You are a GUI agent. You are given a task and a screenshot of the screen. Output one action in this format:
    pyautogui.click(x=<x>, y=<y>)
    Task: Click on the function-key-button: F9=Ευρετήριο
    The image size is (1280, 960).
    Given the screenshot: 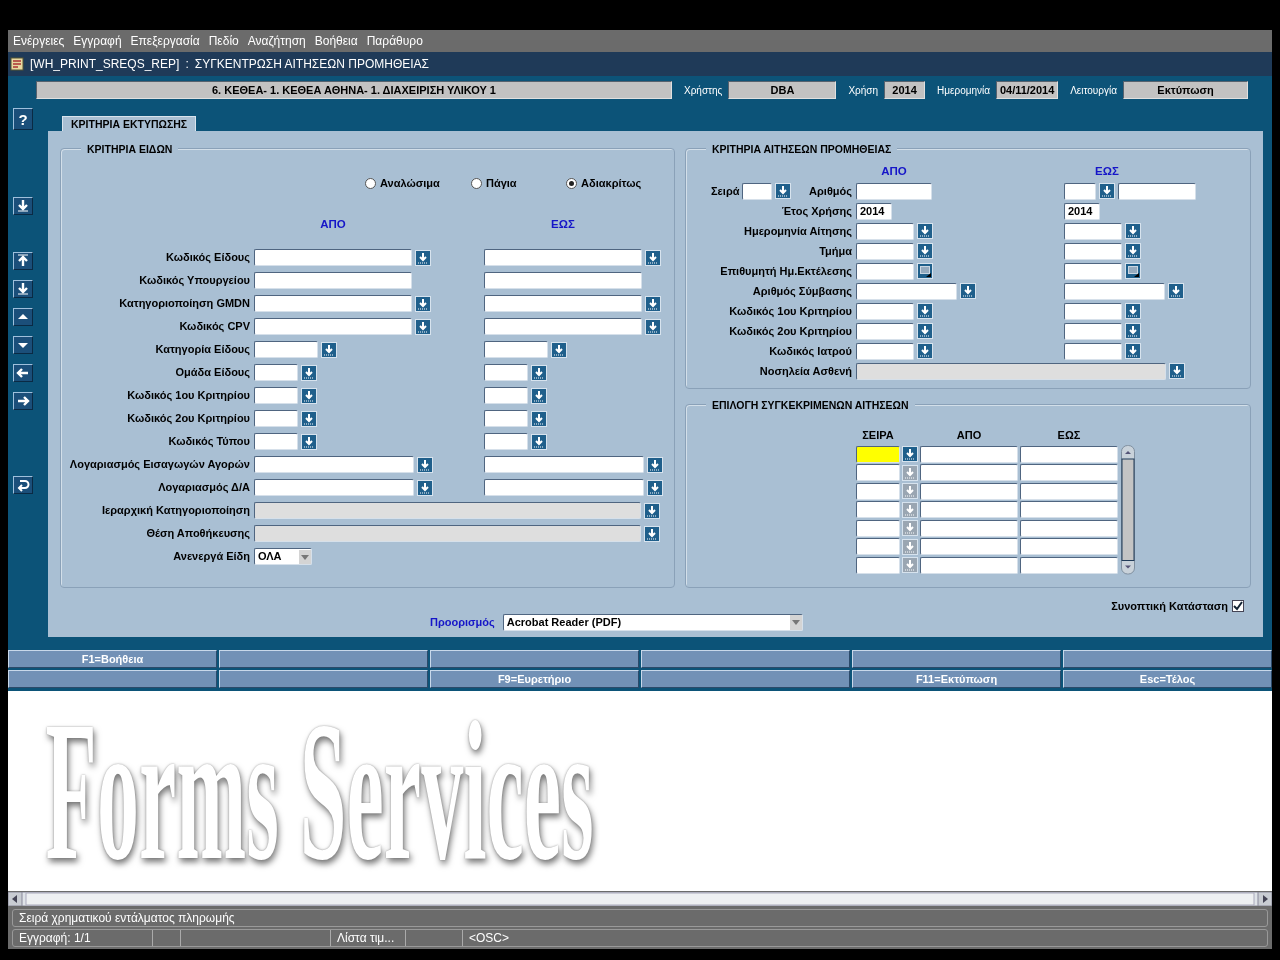 What is the action you would take?
    pyautogui.click(x=534, y=679)
    